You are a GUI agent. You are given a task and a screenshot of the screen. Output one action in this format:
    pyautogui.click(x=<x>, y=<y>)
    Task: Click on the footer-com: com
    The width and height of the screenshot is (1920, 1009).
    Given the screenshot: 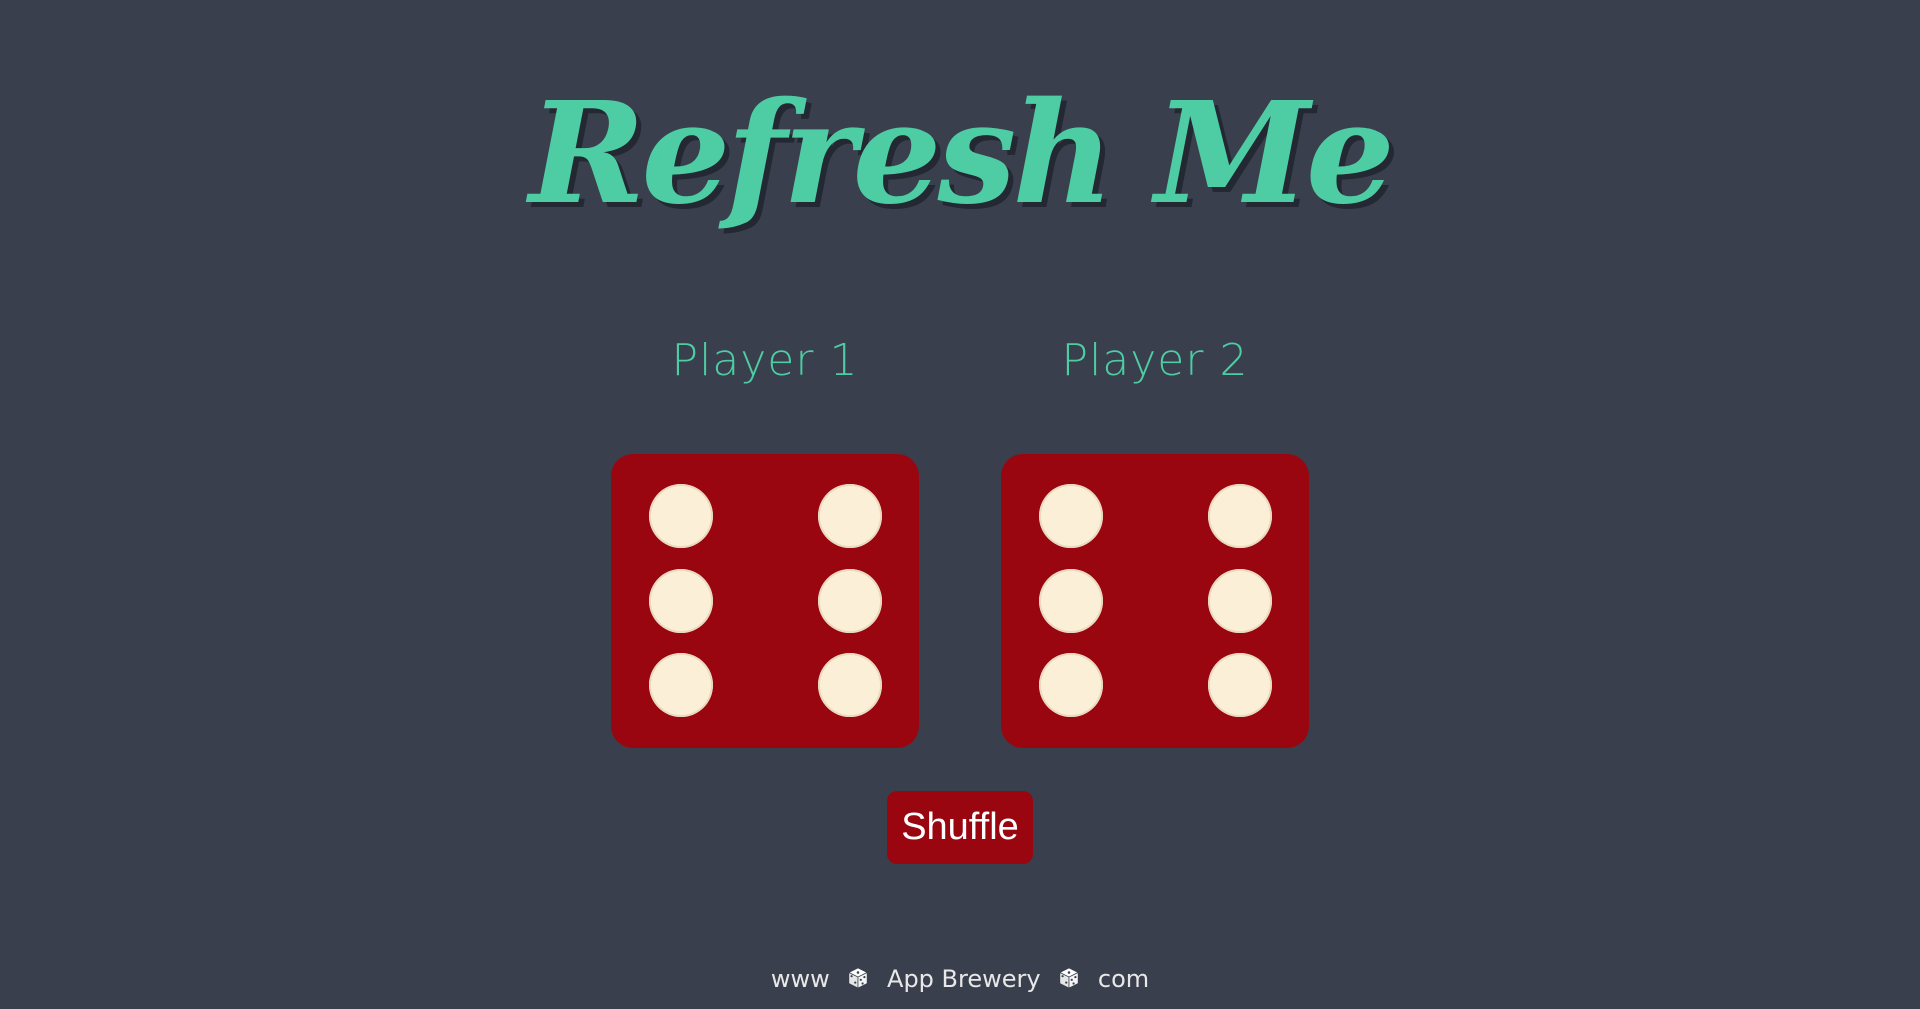 What is the action you would take?
    pyautogui.click(x=1123, y=979)
    